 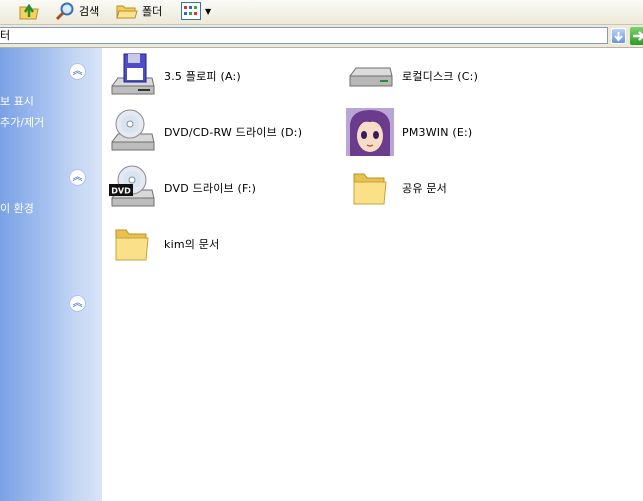 I want to click on task-link-environment: 이 환경, so click(x=17, y=208).